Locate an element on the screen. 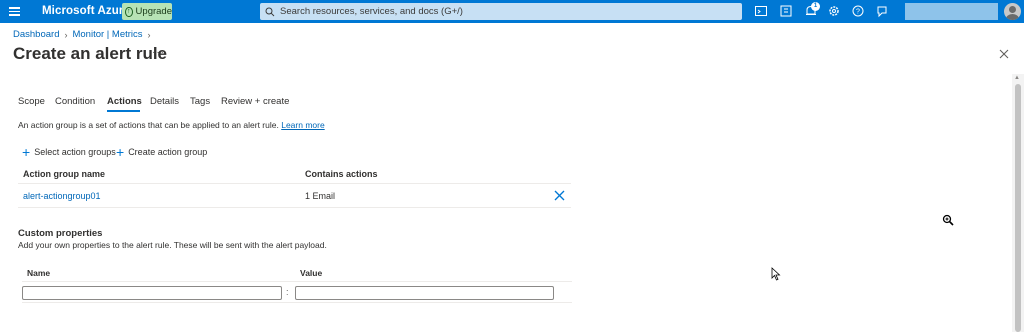 This screenshot has width=1024, height=332. tab-tags: Tags is located at coordinates (205, 104).